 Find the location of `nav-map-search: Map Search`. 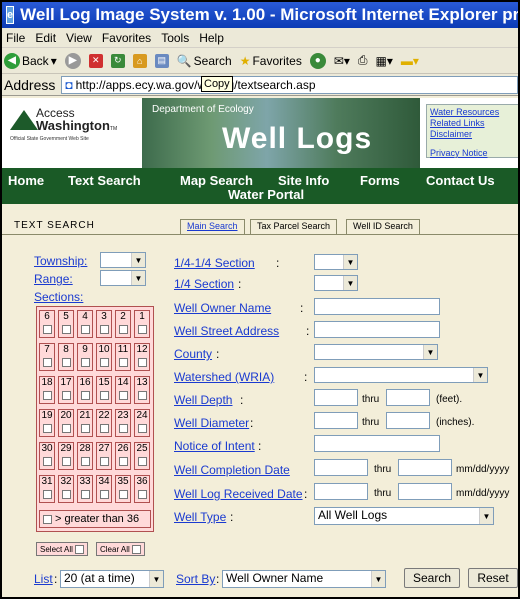

nav-map-search: Map Search is located at coordinates (216, 180).